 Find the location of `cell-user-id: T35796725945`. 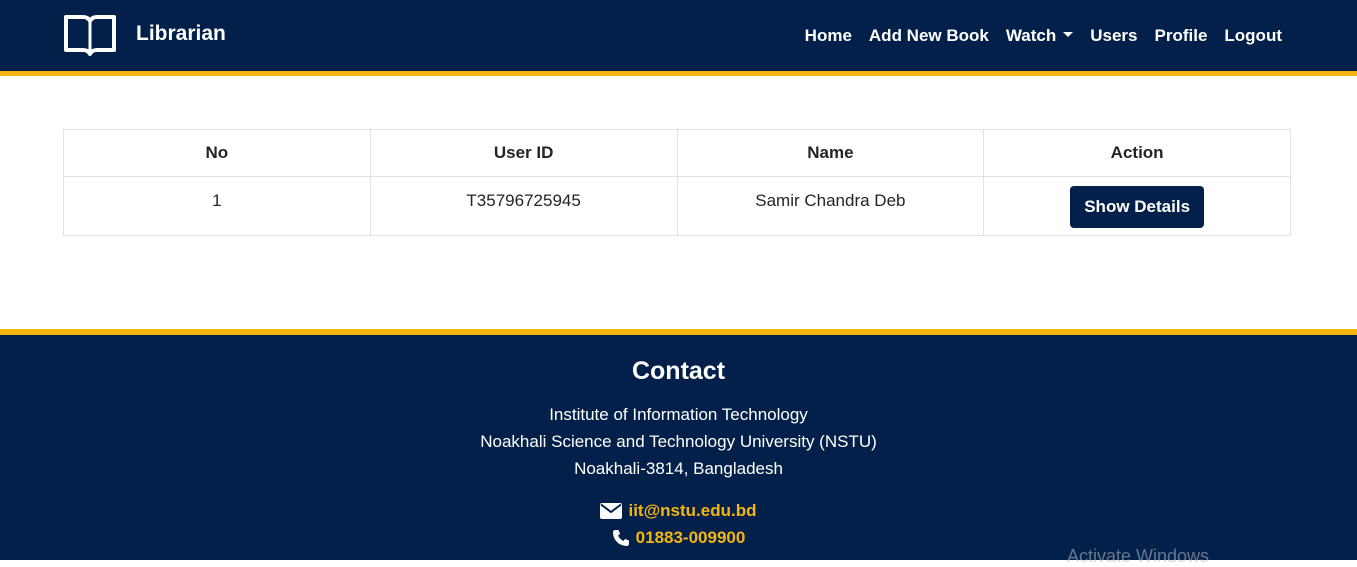

cell-user-id: T35796725945 is located at coordinates (523, 206).